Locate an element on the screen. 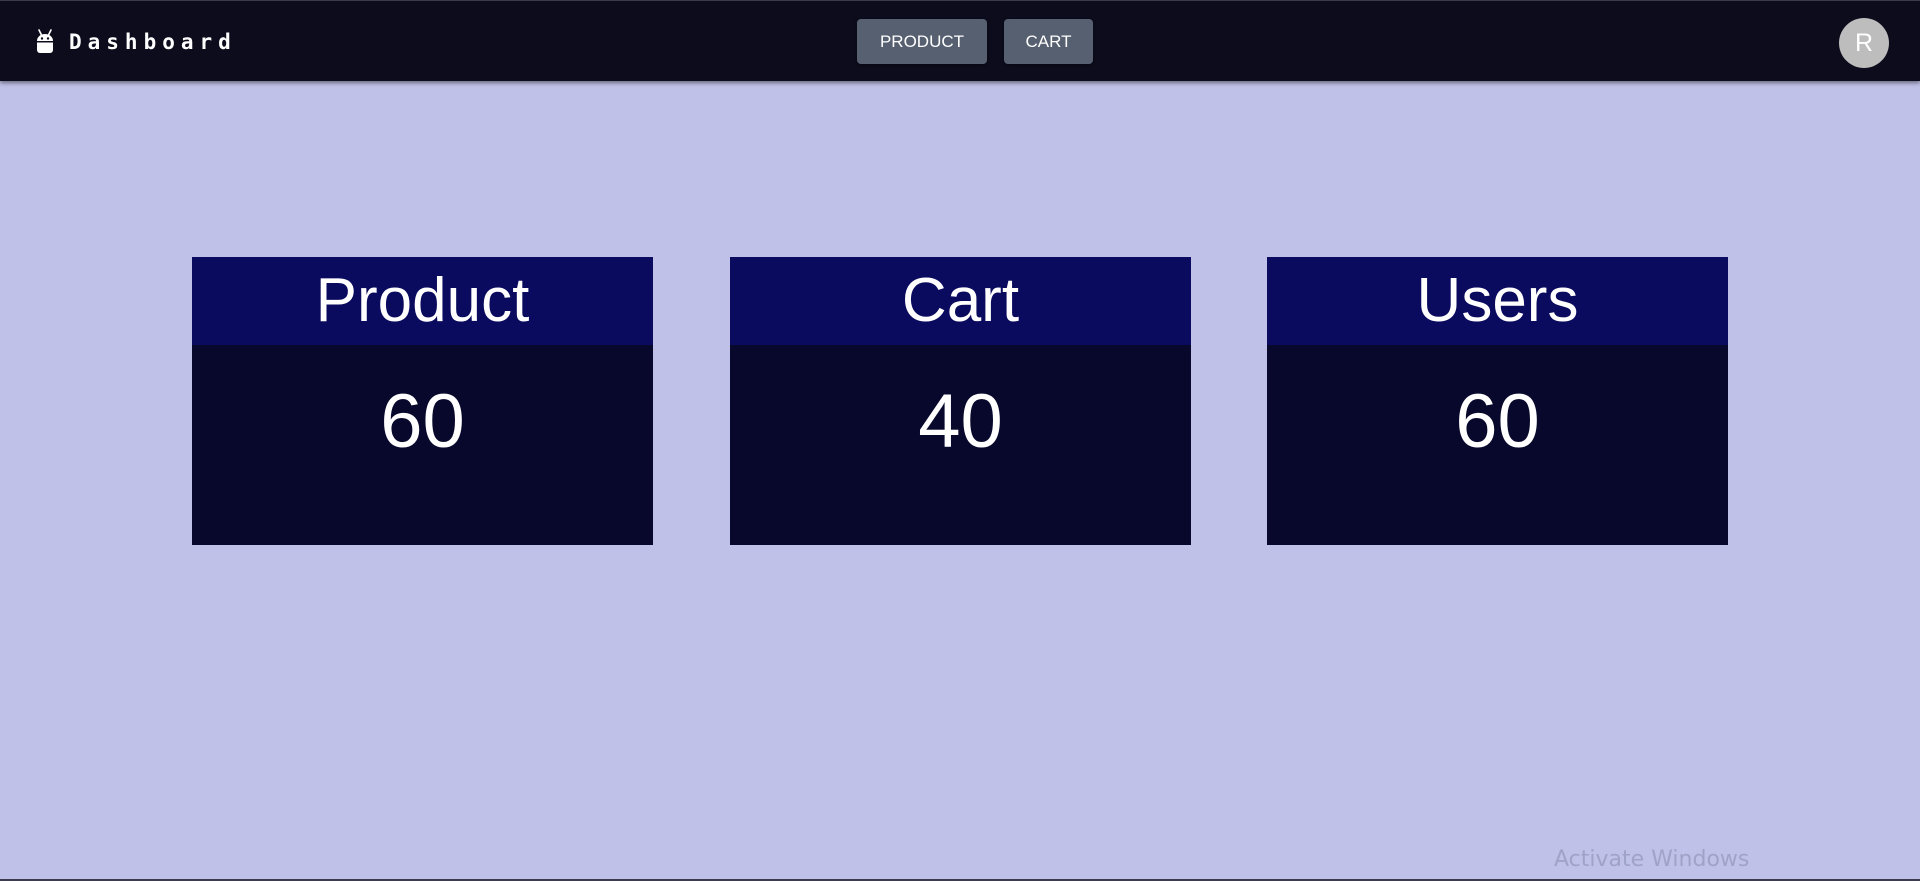 The height and width of the screenshot is (881, 1920). card-count: 40 is located at coordinates (960, 421).